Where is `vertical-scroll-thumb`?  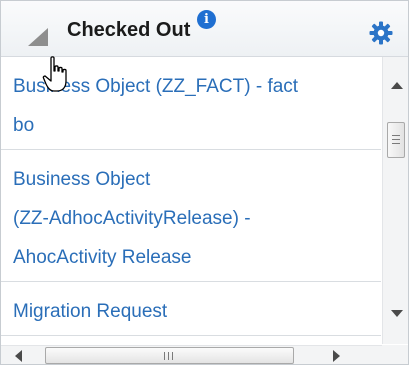 vertical-scroll-thumb is located at coordinates (396, 140).